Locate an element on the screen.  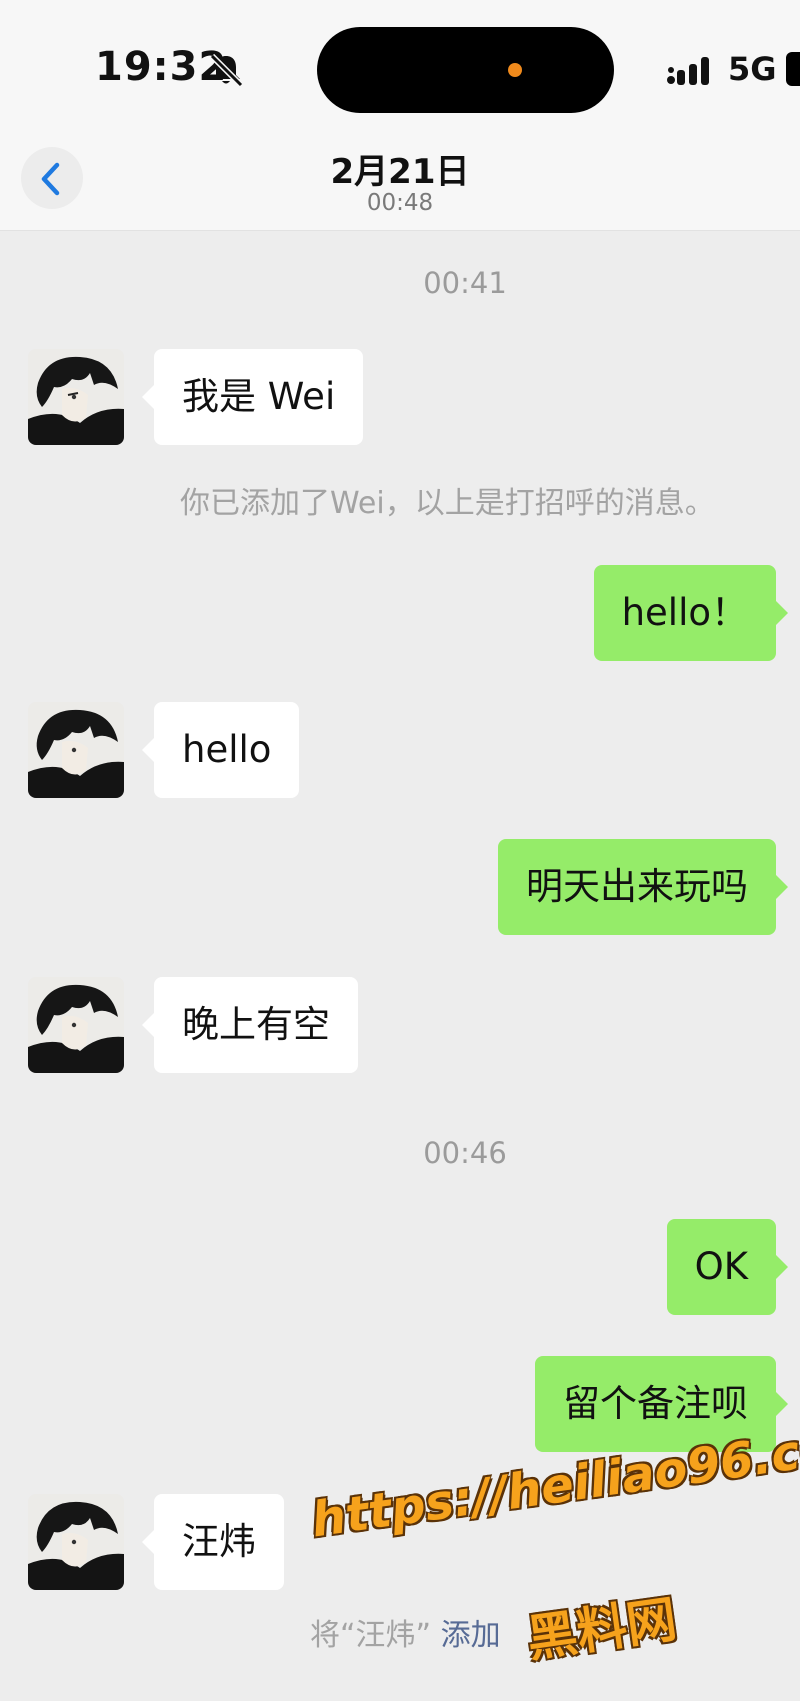
message-bubble-incoming: hello is located at coordinates (220, 750).